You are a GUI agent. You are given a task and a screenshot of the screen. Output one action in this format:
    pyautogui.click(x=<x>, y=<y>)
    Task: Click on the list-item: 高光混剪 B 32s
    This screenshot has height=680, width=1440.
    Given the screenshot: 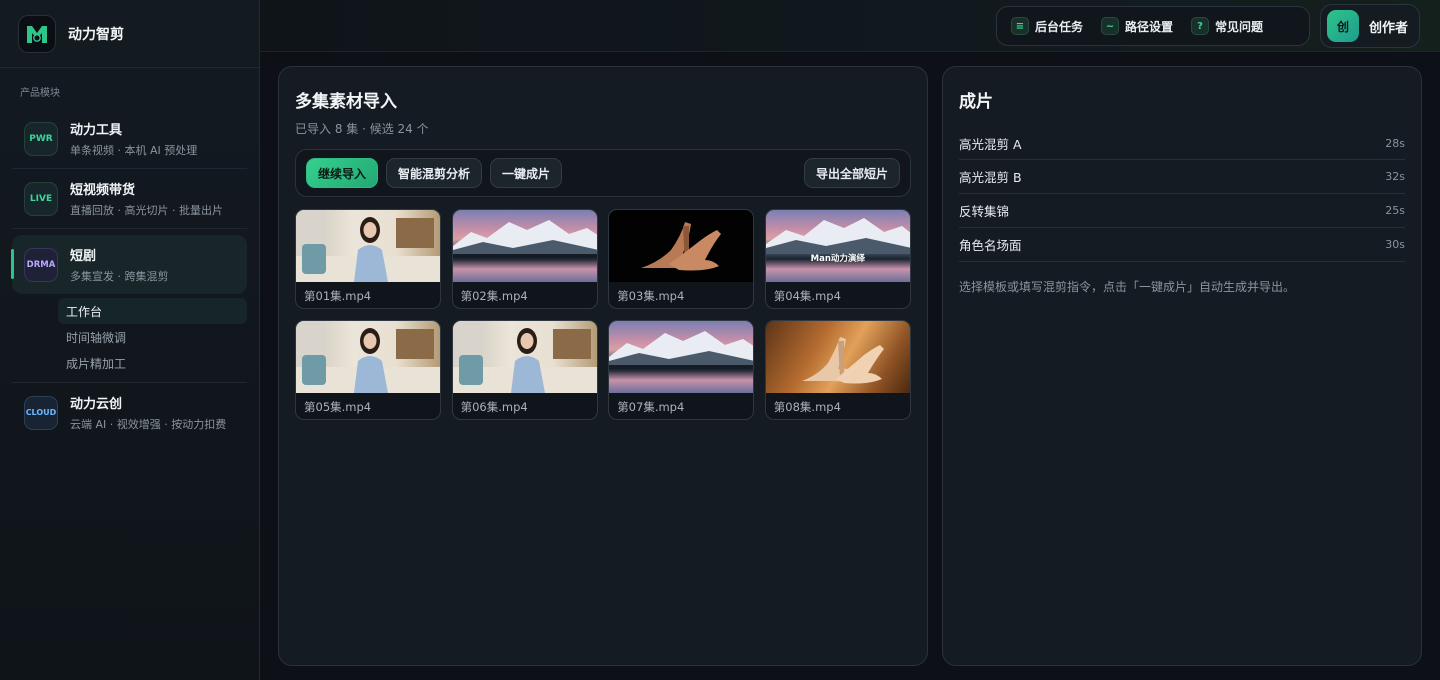 What is the action you would take?
    pyautogui.click(x=1182, y=177)
    